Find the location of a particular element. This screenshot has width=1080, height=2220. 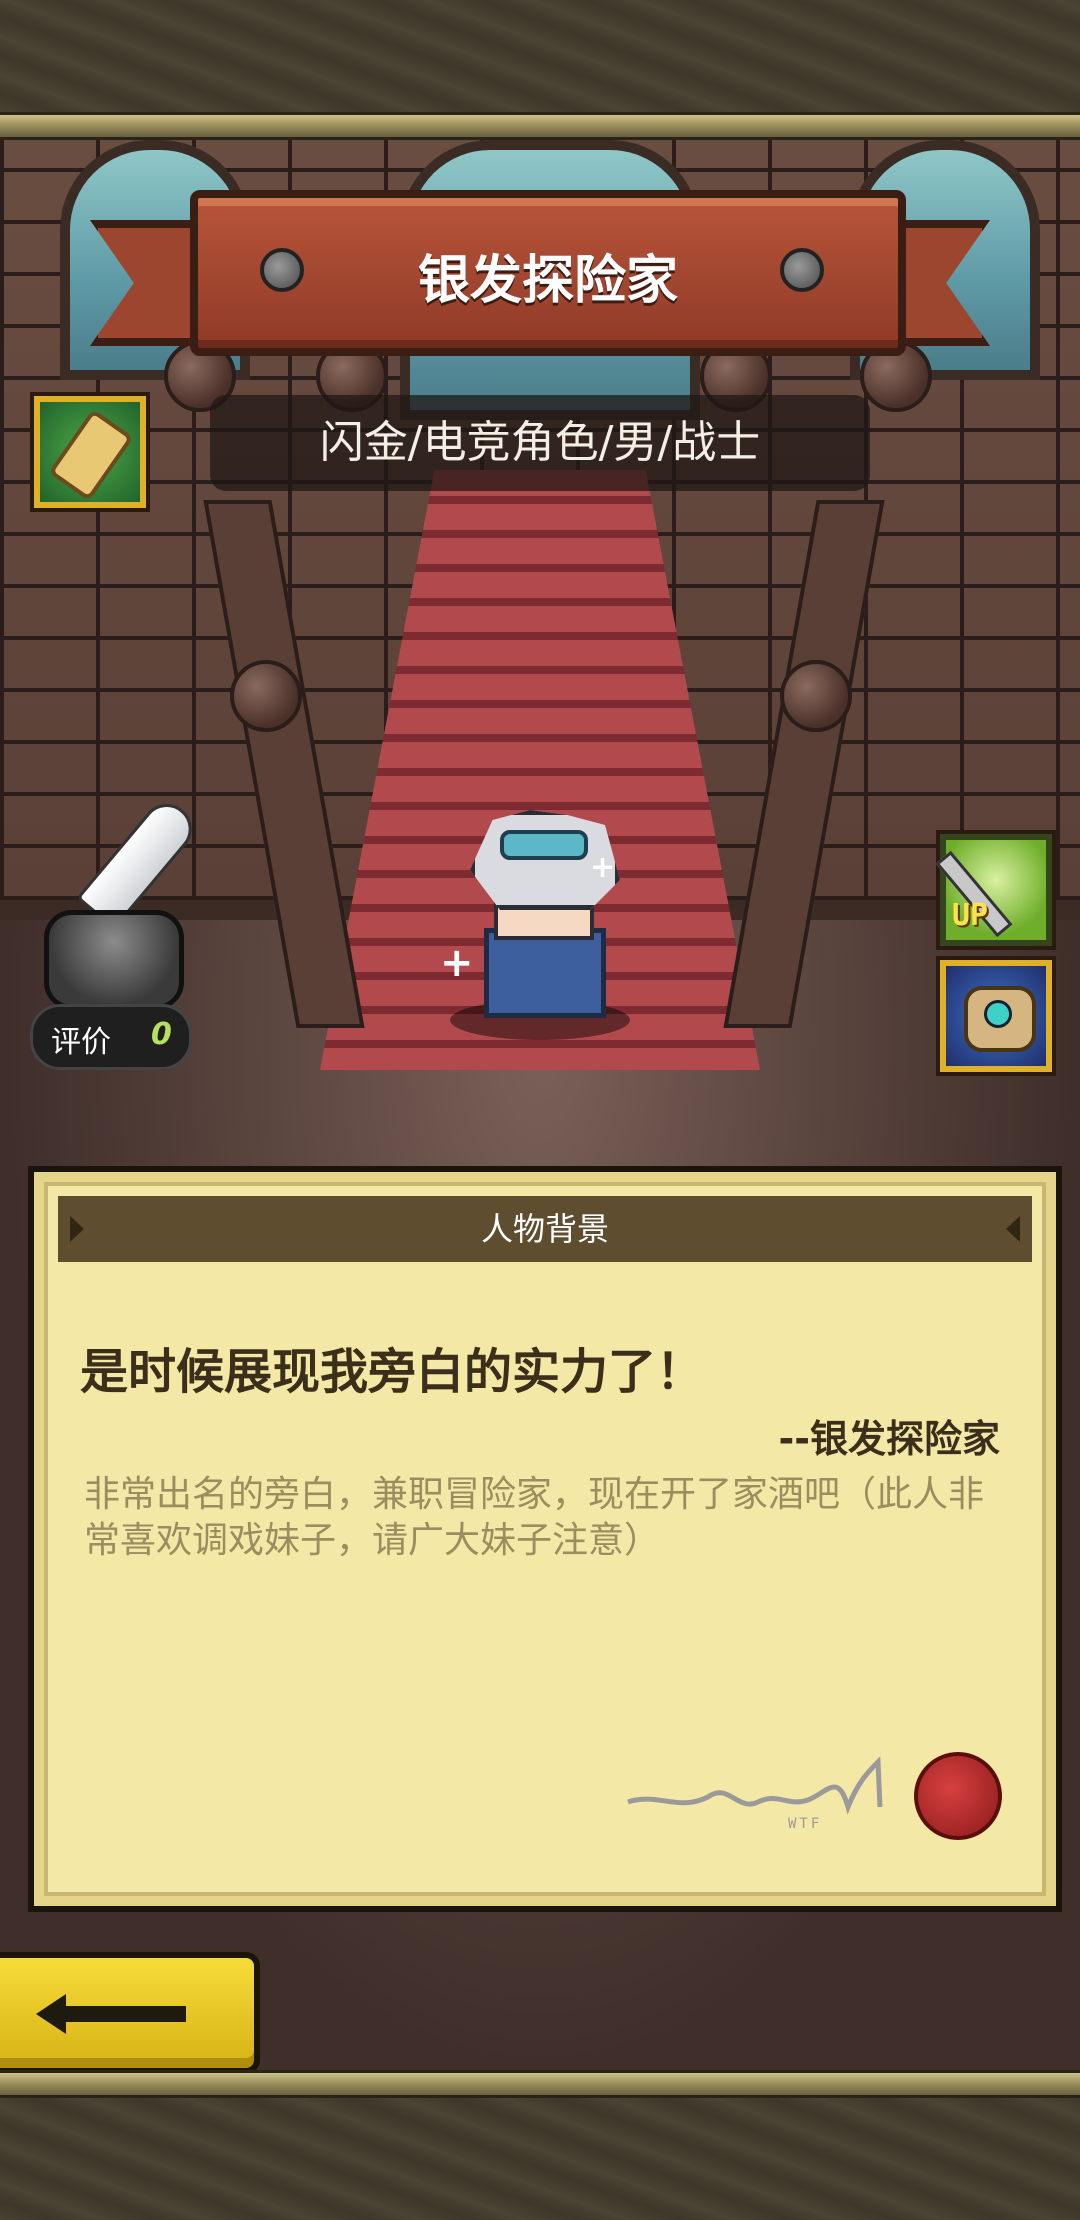

gauntlet-gem is located at coordinates (998, 1014).